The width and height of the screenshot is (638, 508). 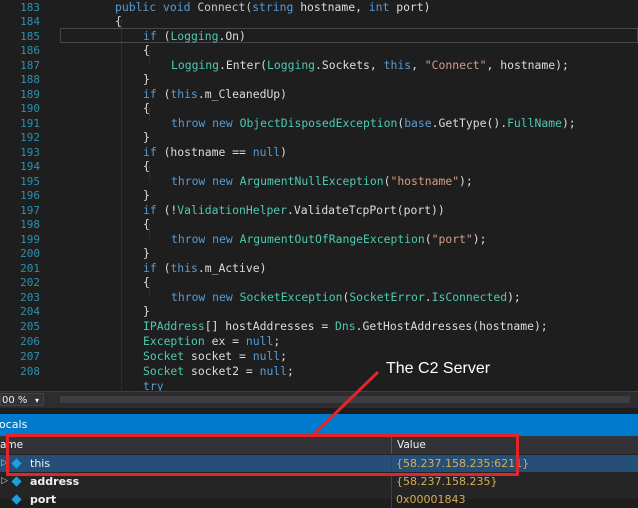 I want to click on annotation-arrow-line, so click(x=345, y=404).